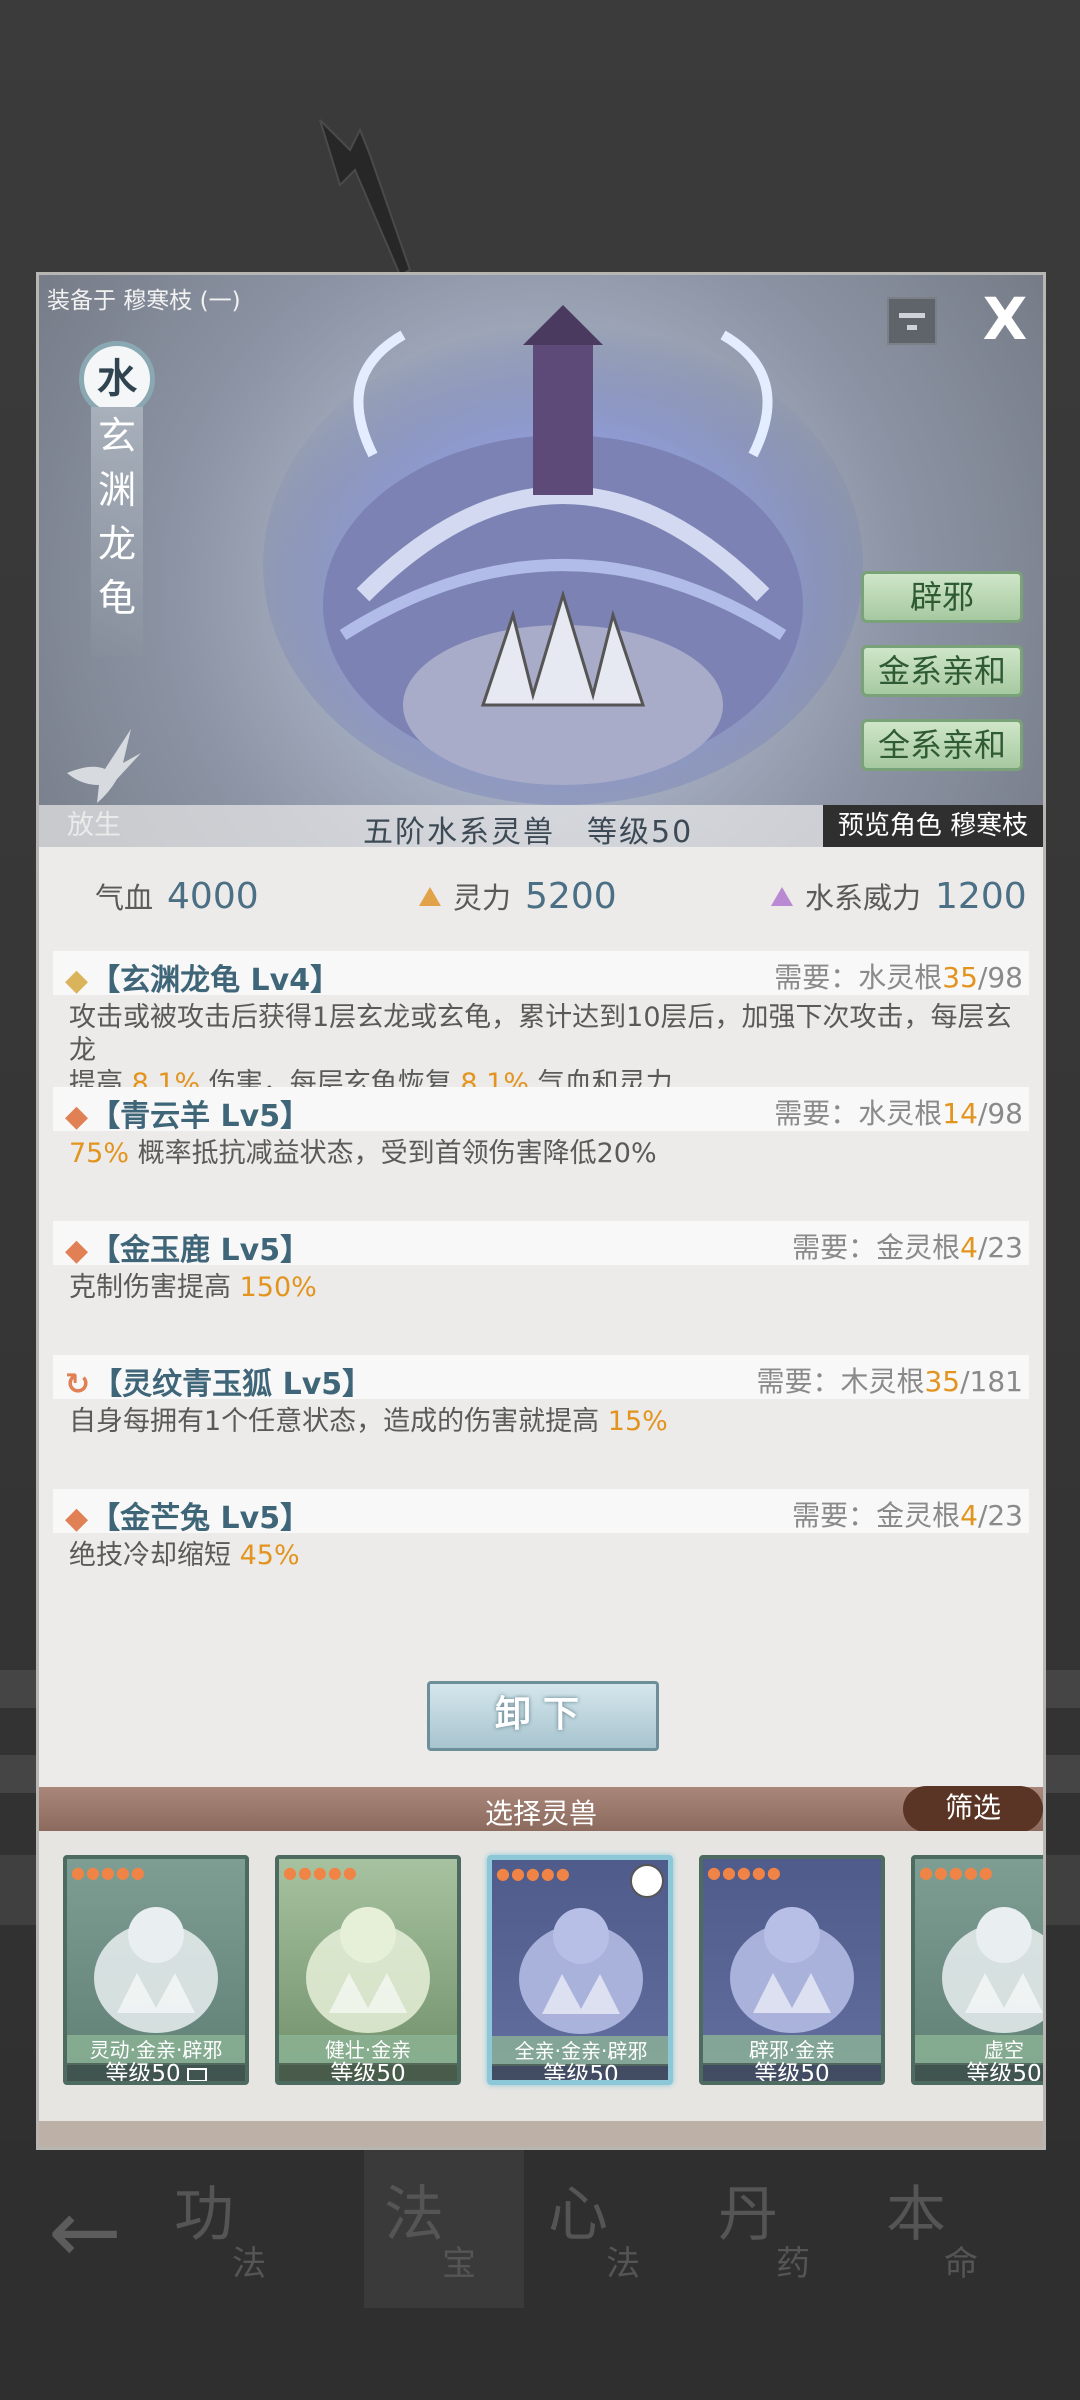  I want to click on description-line: 克制伤害提高 150%, so click(549, 1287).